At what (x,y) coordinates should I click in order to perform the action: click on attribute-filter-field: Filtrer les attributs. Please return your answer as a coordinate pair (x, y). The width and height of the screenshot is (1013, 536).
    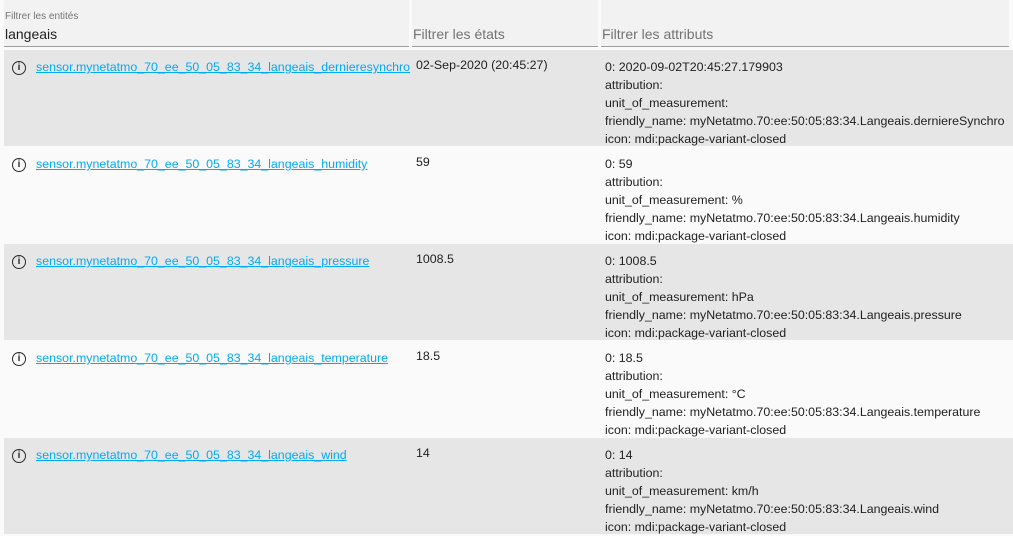
    Looking at the image, I should click on (805, 23).